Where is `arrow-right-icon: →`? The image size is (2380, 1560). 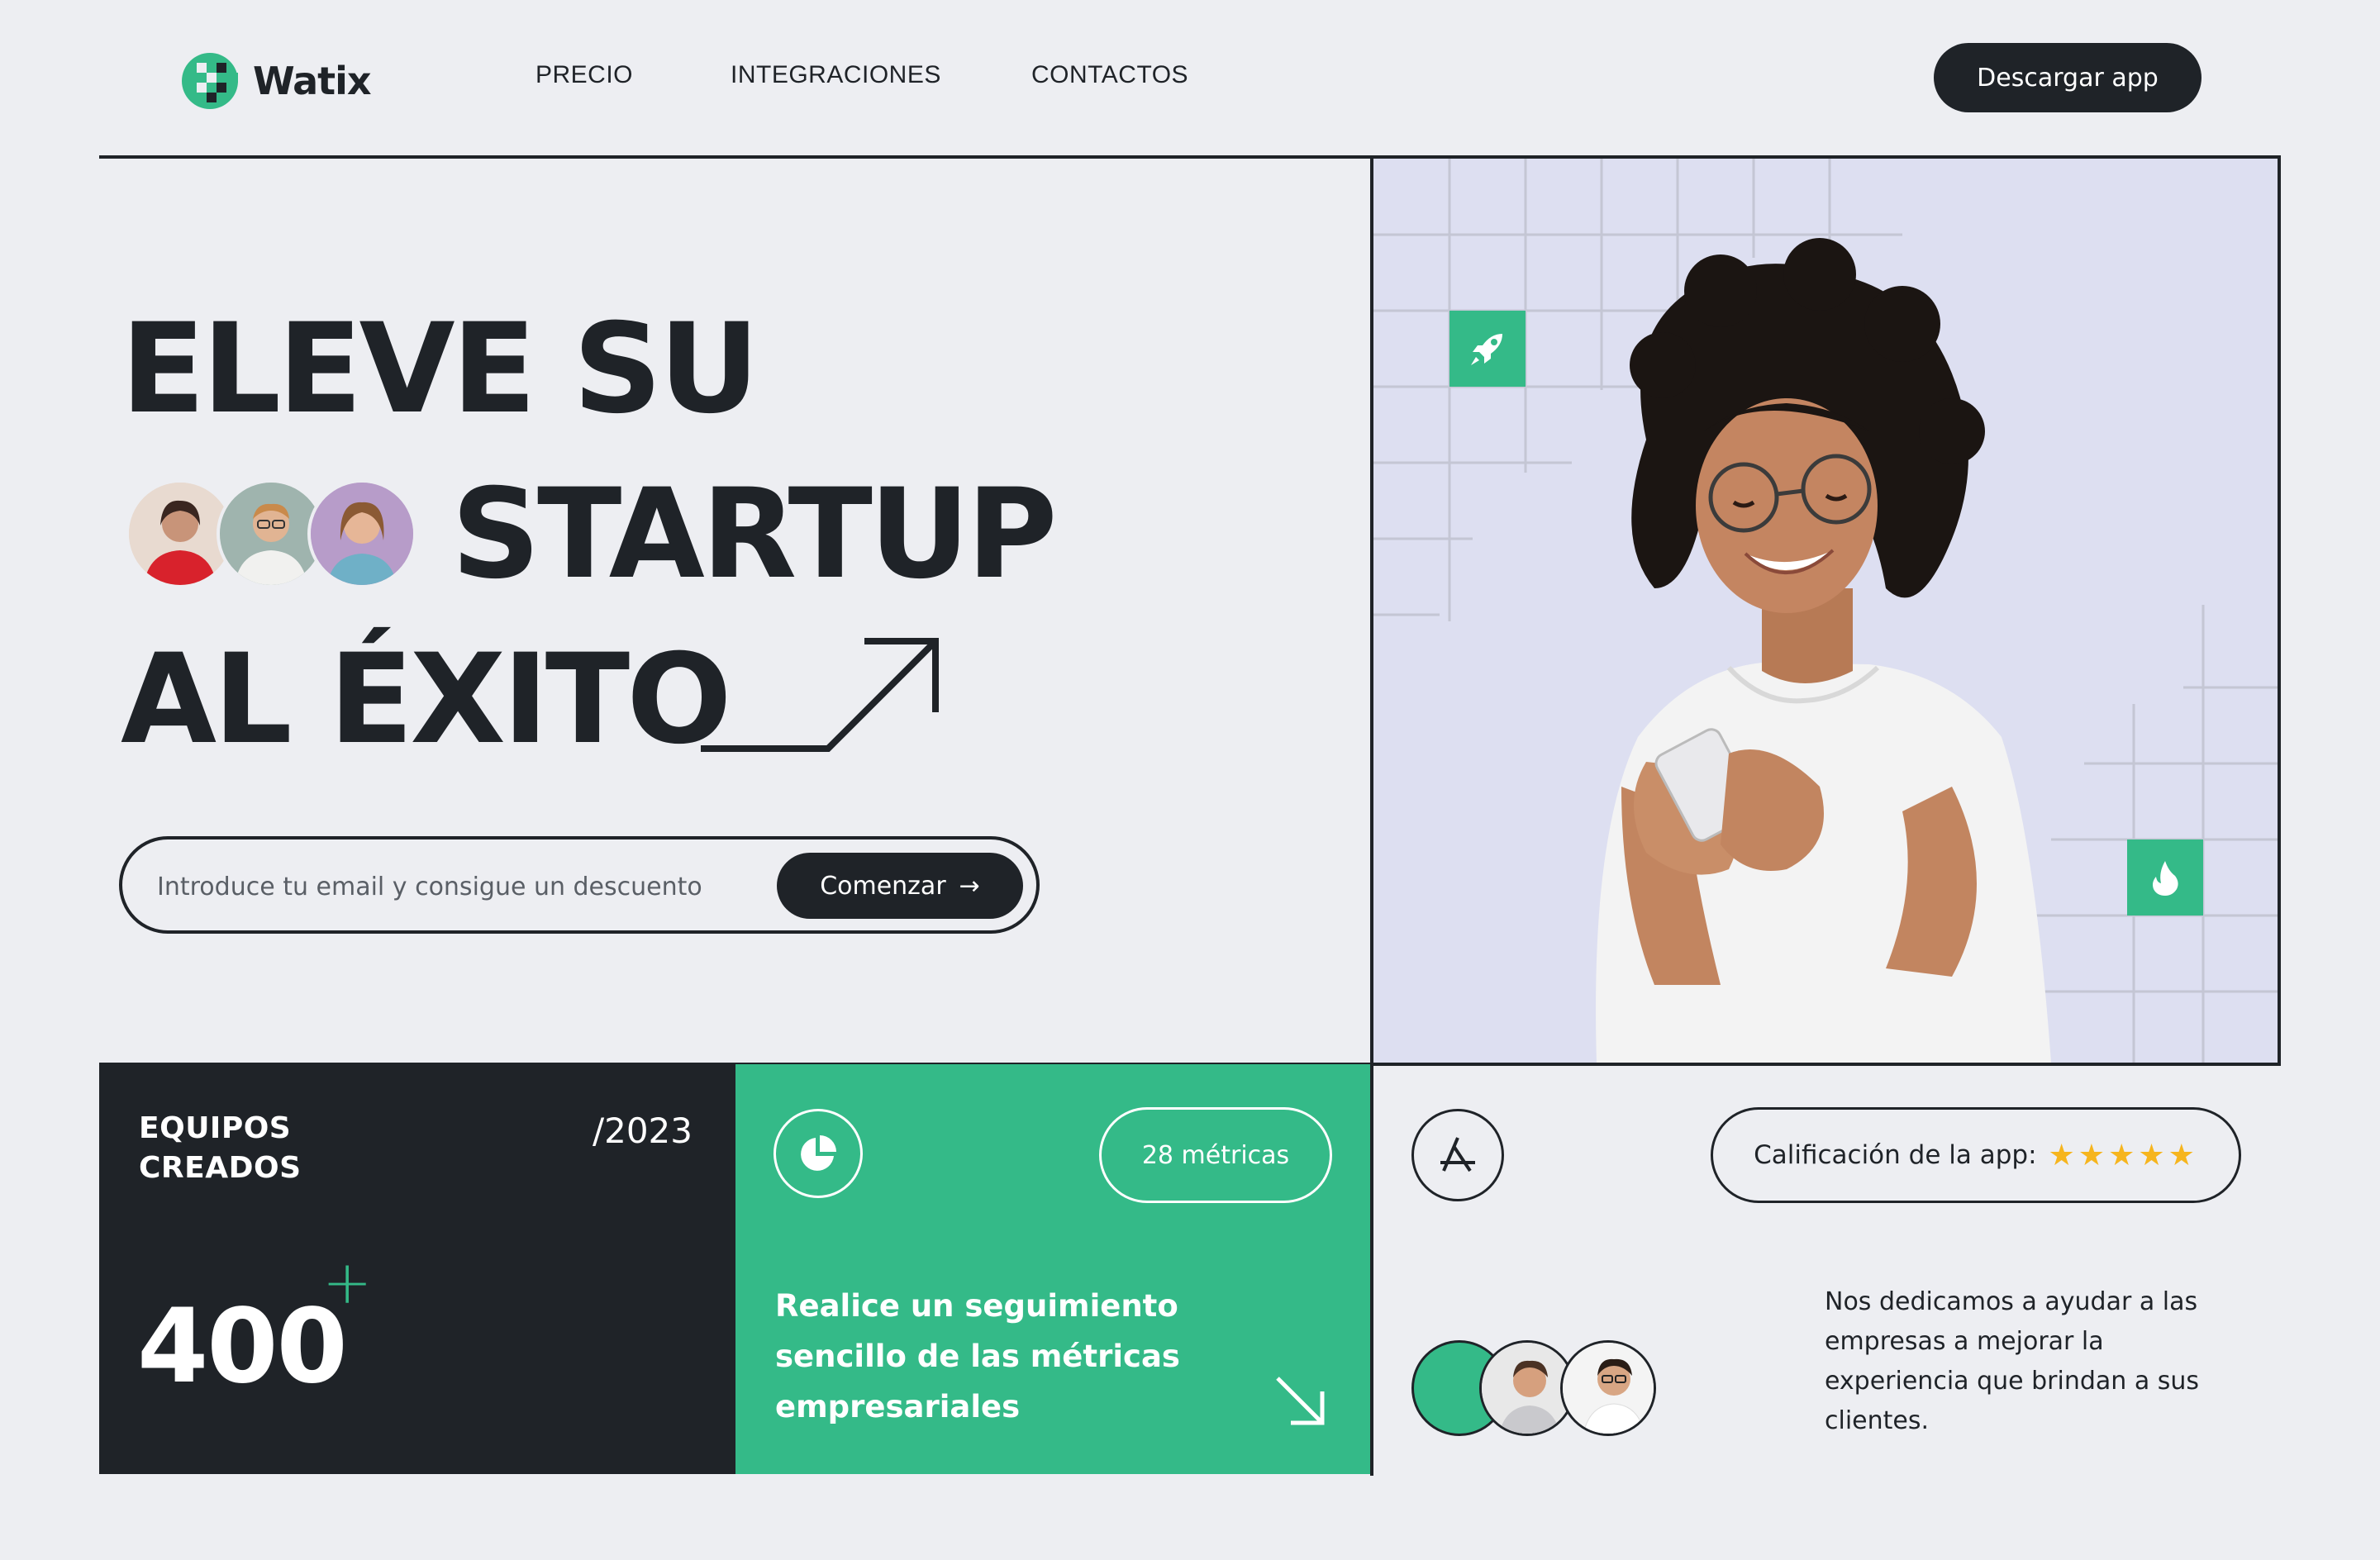 arrow-right-icon: → is located at coordinates (969, 886).